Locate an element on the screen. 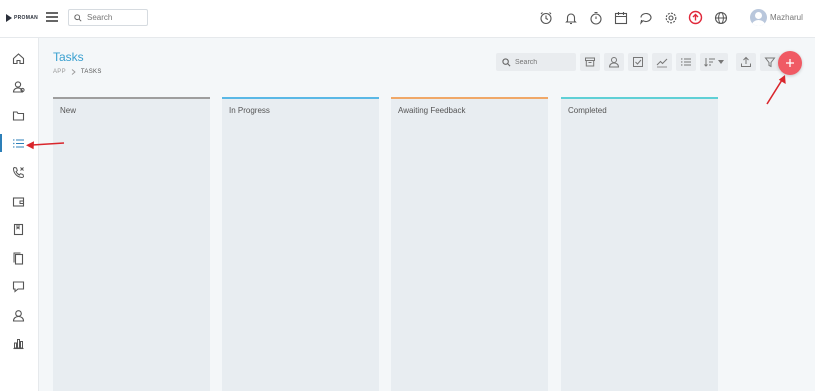  globe-icon is located at coordinates (720, 17).